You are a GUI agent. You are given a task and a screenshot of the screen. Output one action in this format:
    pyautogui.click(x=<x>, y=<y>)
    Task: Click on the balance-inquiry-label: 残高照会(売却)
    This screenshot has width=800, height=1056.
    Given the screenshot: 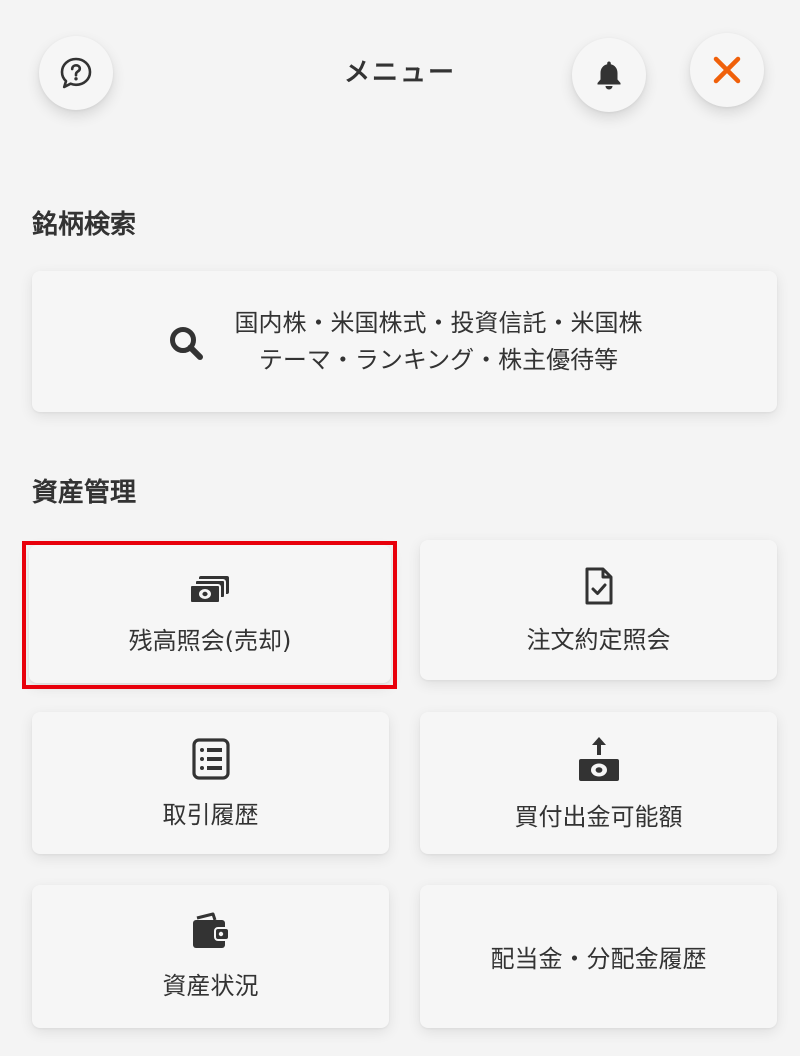 What is the action you would take?
    pyautogui.click(x=210, y=640)
    